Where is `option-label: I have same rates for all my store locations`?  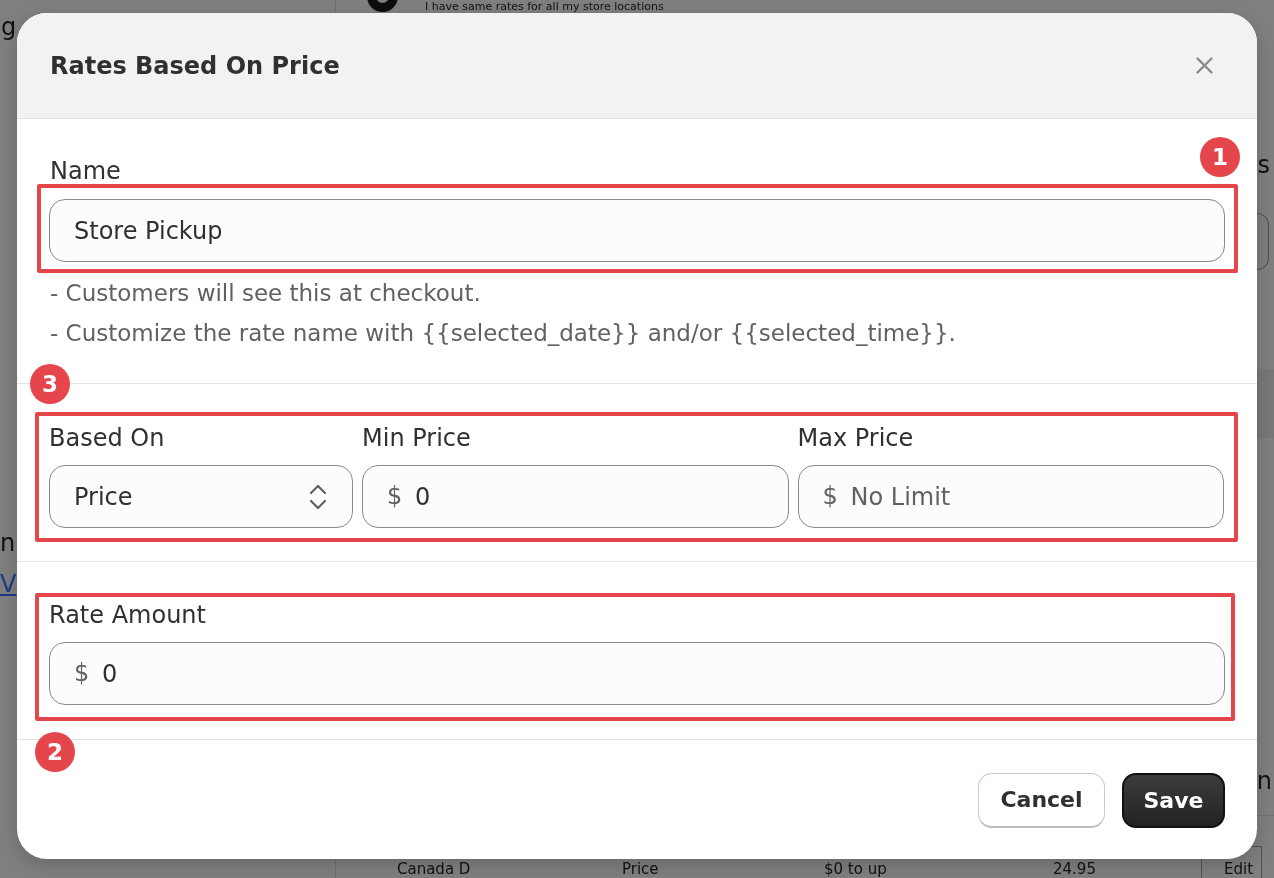 option-label: I have same rates for all my store locations is located at coordinates (544, 6).